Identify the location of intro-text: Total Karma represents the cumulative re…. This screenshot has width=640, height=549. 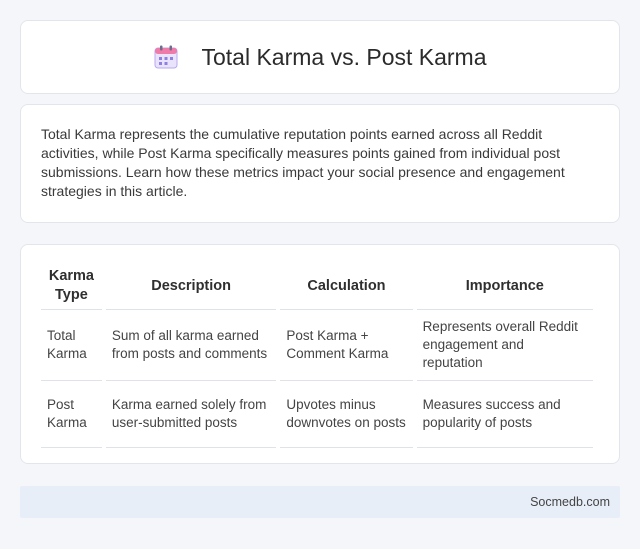
(303, 162).